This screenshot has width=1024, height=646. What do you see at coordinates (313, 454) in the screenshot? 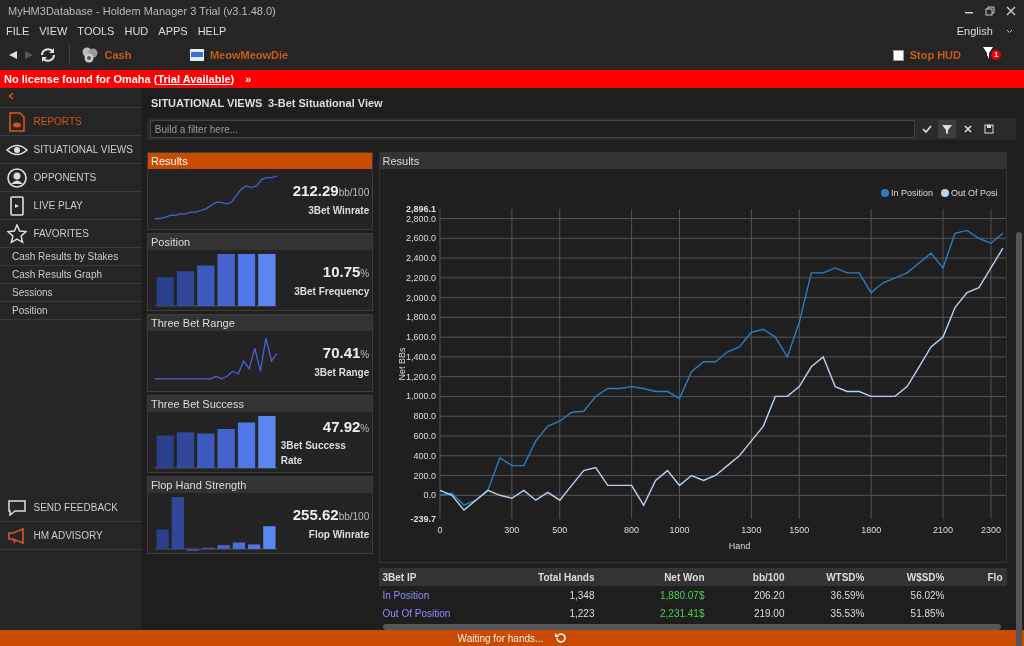
I see `stat-label: 3Bet Success Rate` at bounding box center [313, 454].